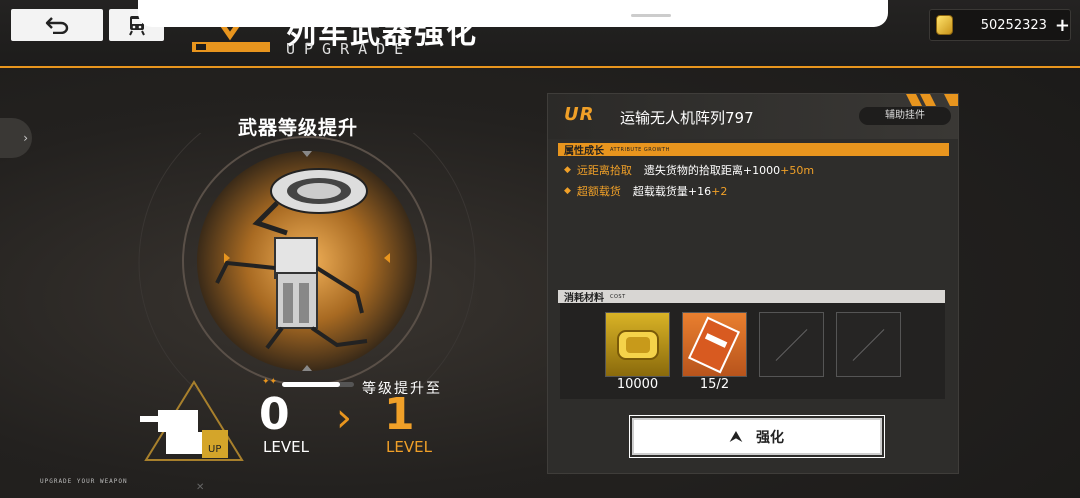 The height and width of the screenshot is (498, 1080). What do you see at coordinates (689, 170) in the screenshot?
I see `attribute-row: ◆ 远距离拾取 遗失货物的拾取距离+1000 +50m` at bounding box center [689, 170].